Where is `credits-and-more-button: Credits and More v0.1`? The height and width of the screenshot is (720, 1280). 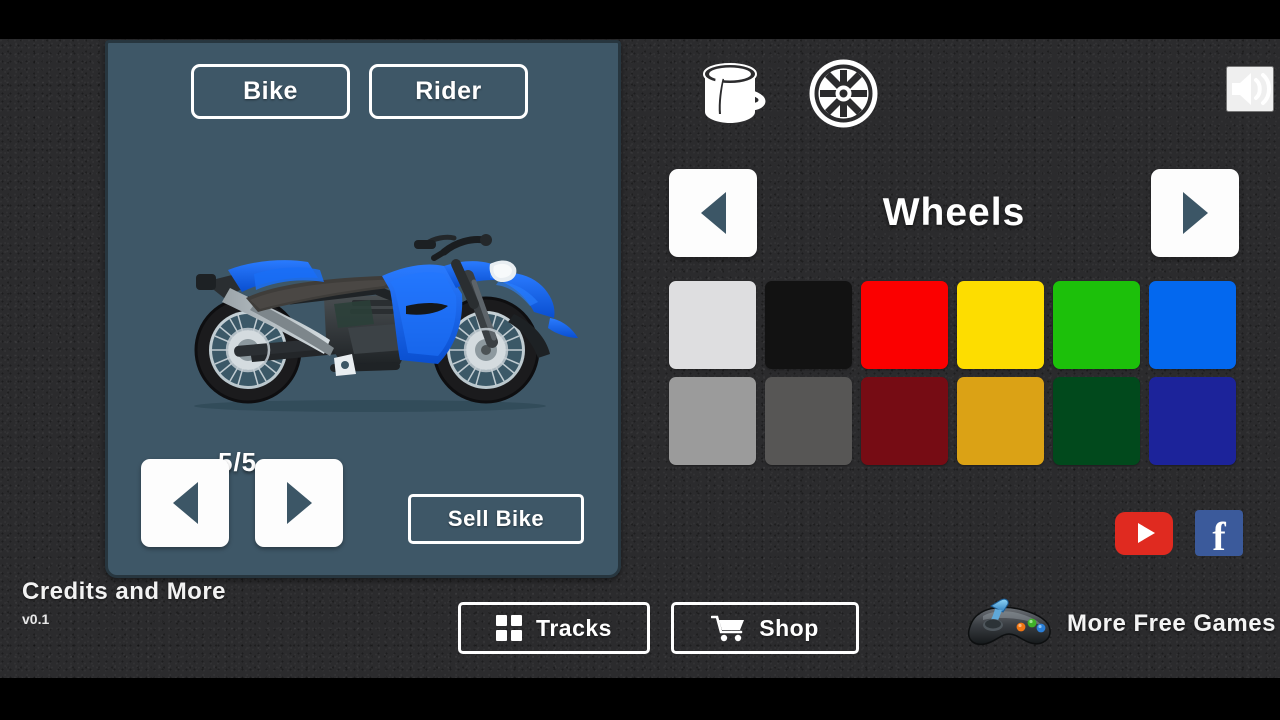
credits-and-more-button: Credits and More v0.1 is located at coordinates (124, 602).